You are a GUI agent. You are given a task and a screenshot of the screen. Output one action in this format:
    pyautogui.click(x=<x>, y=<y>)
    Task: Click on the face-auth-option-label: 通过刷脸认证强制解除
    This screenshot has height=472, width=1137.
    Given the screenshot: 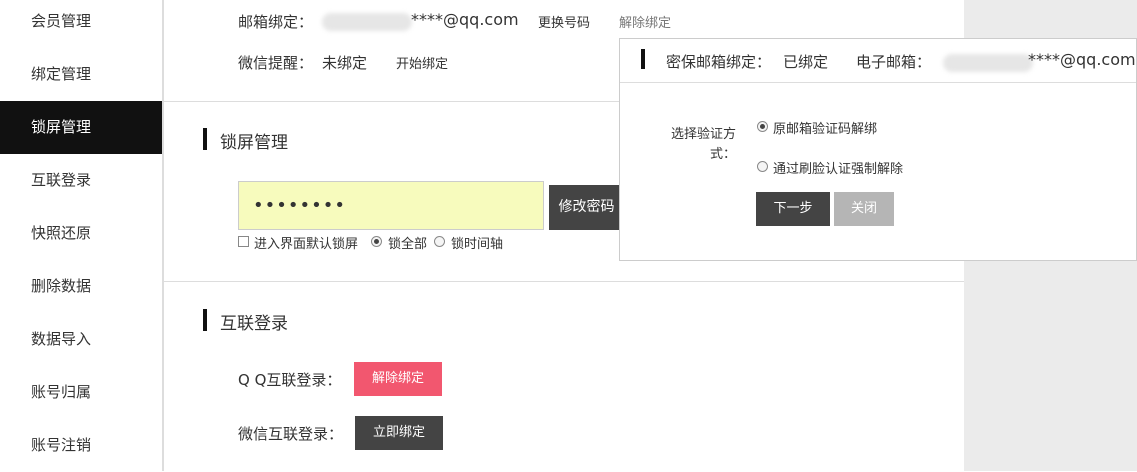 What is the action you would take?
    pyautogui.click(x=838, y=169)
    